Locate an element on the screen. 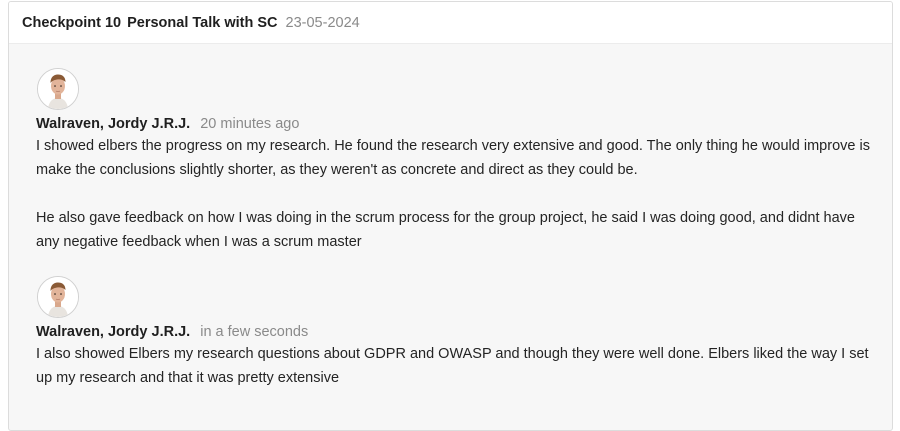  checkpoint-title: Personal Talk with SC is located at coordinates (202, 22).